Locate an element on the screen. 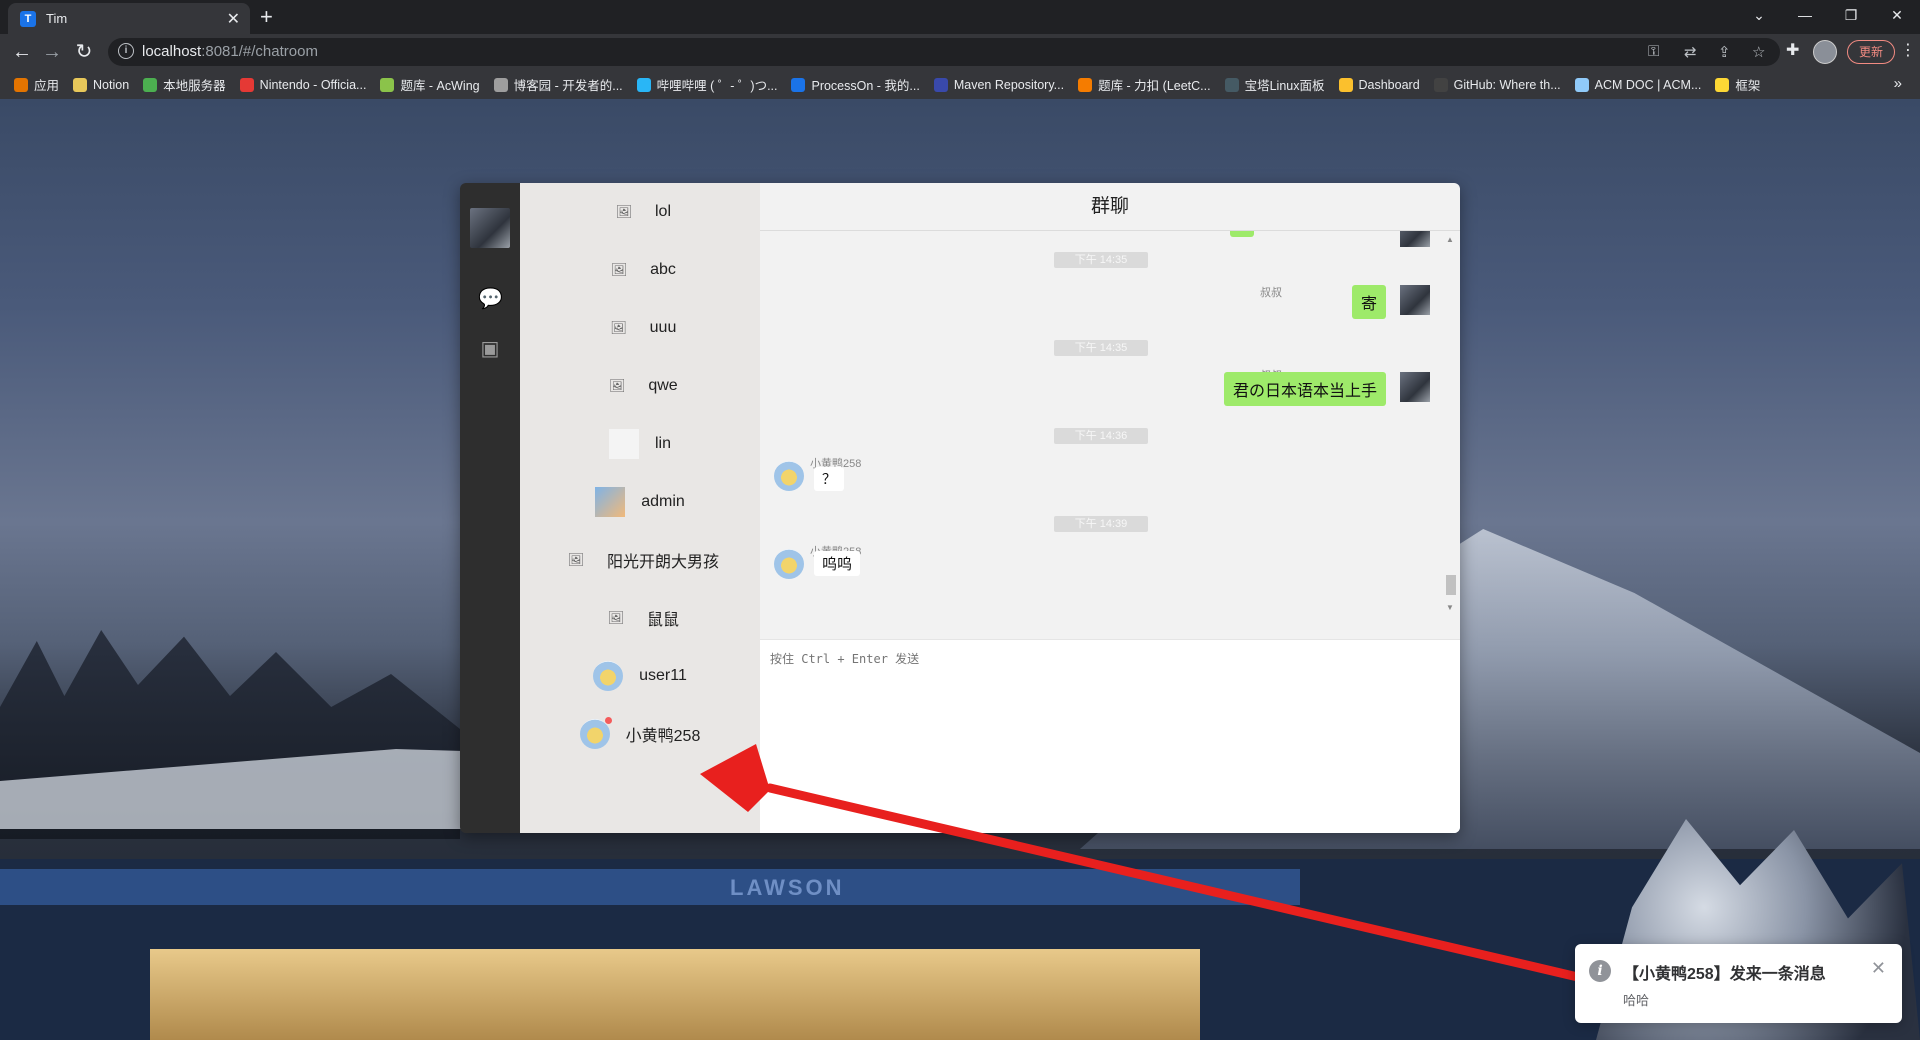 The image size is (1920, 1040). nintendo-icon is located at coordinates (246, 84).